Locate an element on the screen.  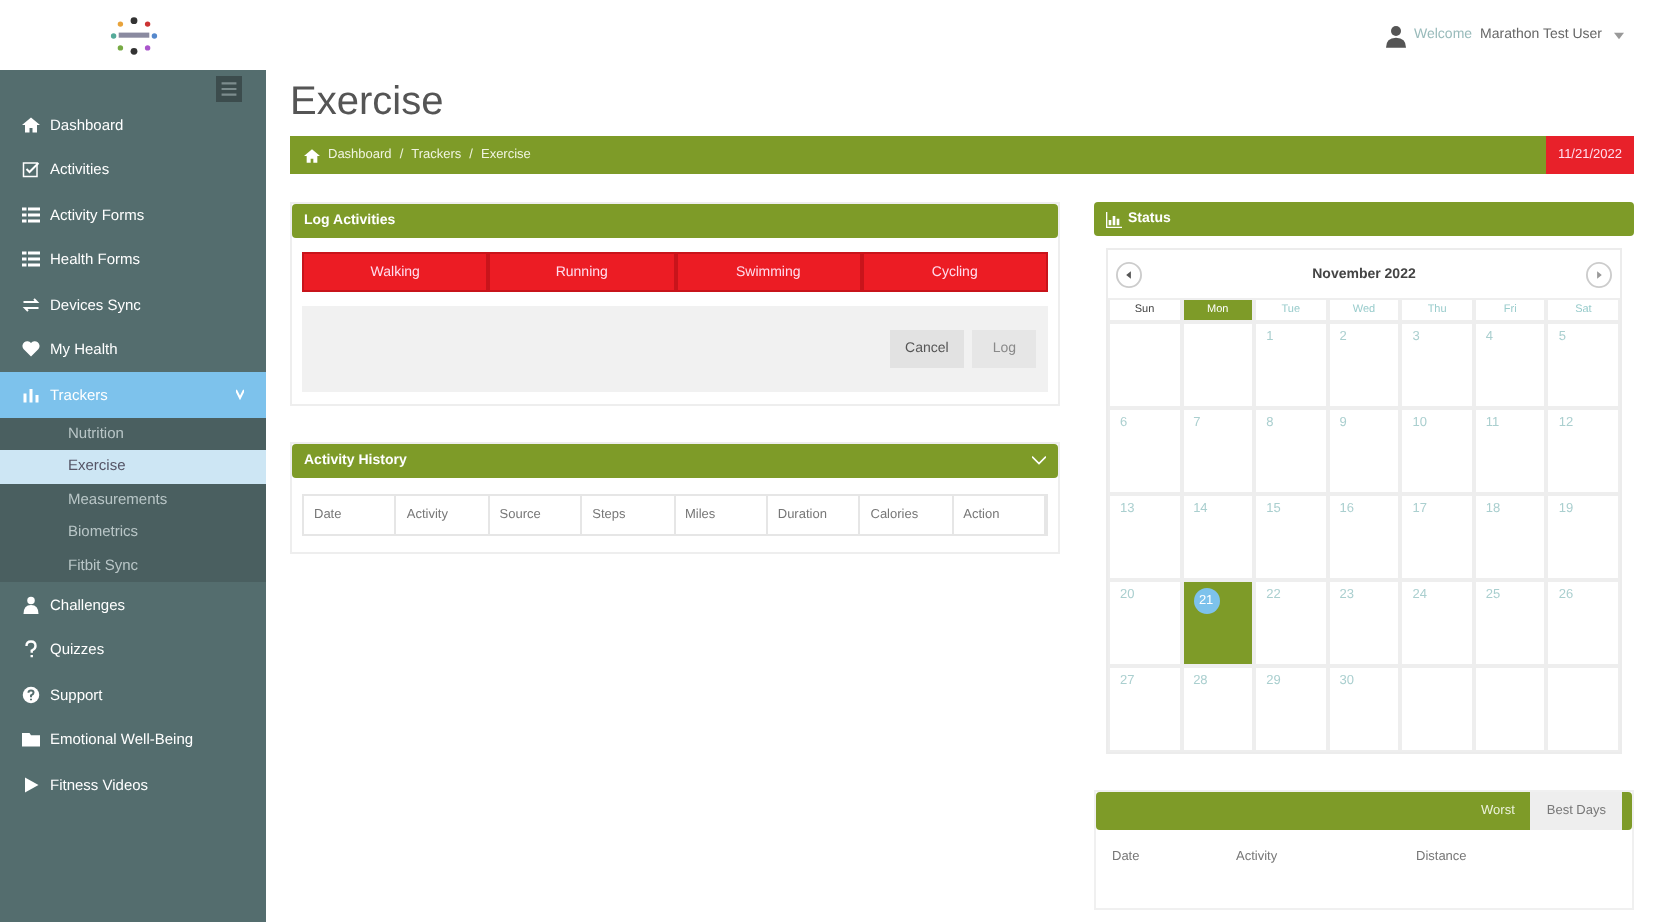
folder-icon is located at coordinates (31, 739).